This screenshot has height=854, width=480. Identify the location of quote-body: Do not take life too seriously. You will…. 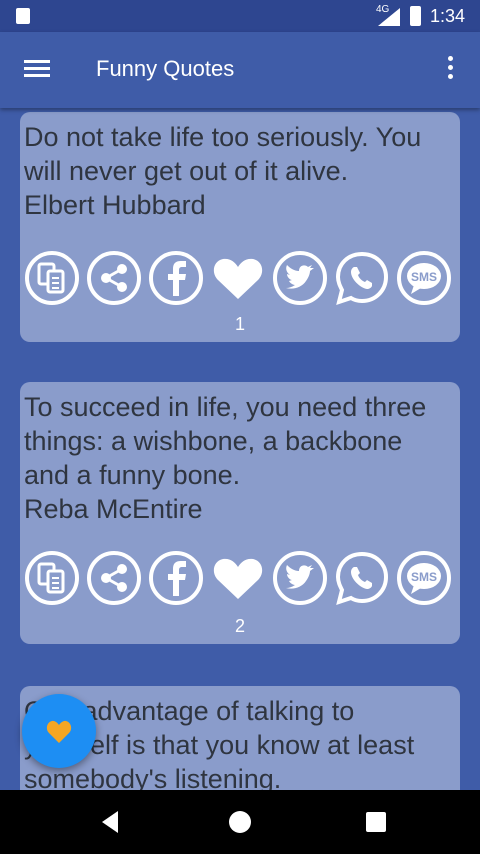
(239, 171).